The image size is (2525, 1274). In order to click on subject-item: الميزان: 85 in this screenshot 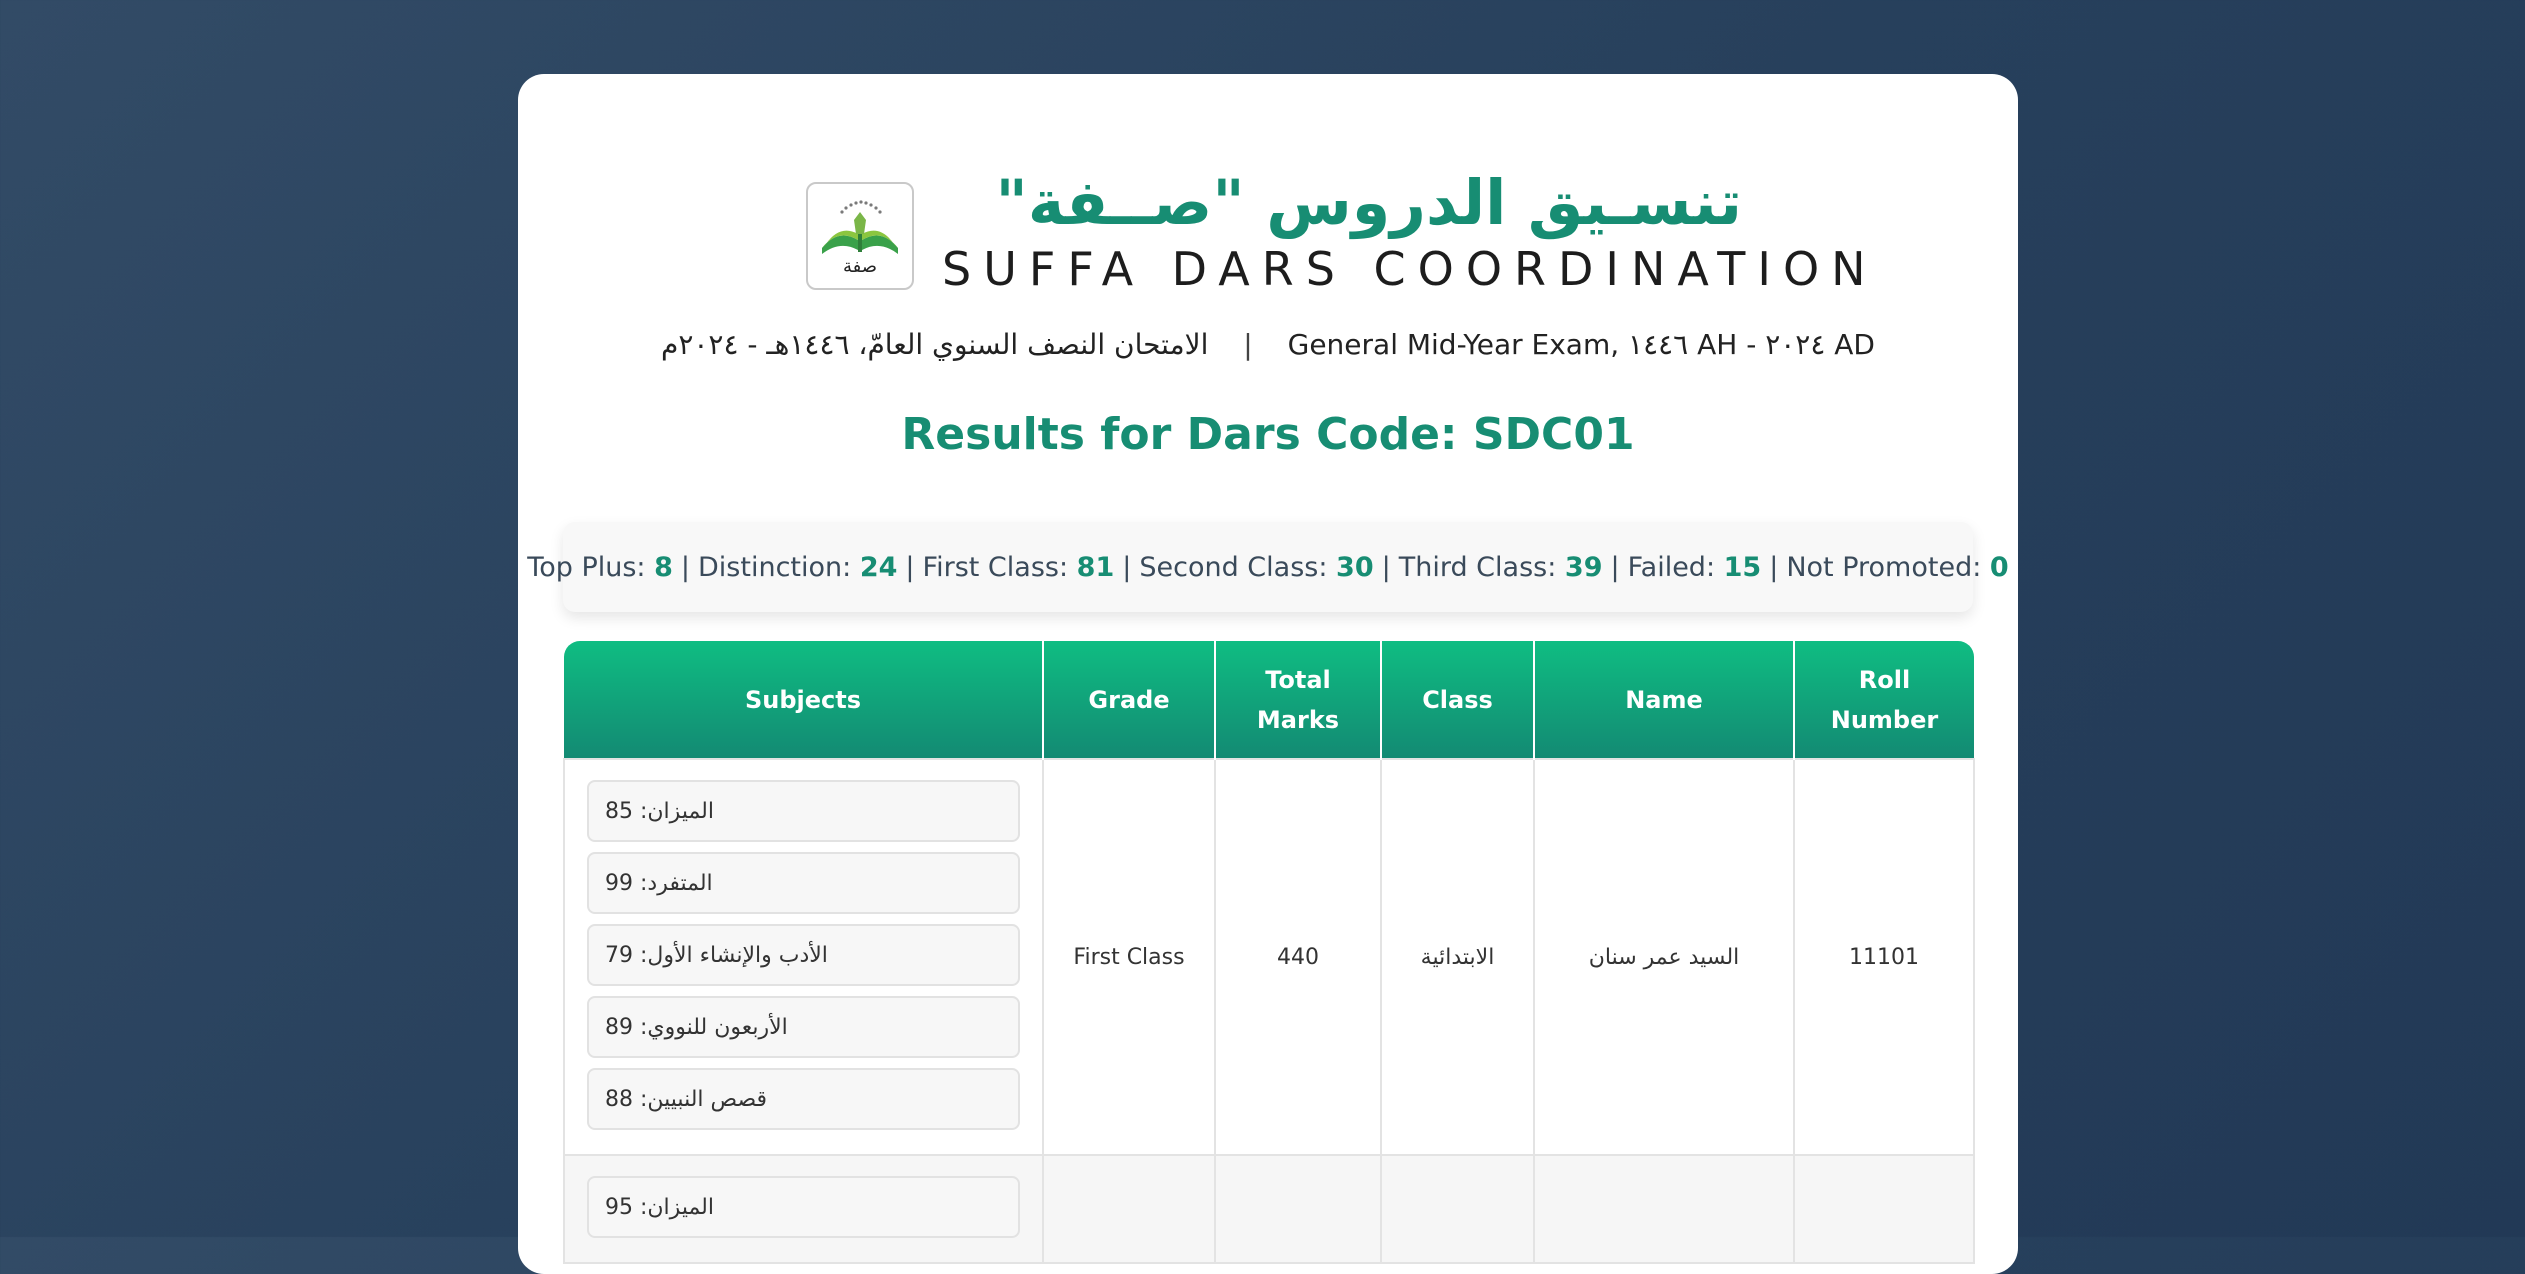, I will do `click(803, 811)`.